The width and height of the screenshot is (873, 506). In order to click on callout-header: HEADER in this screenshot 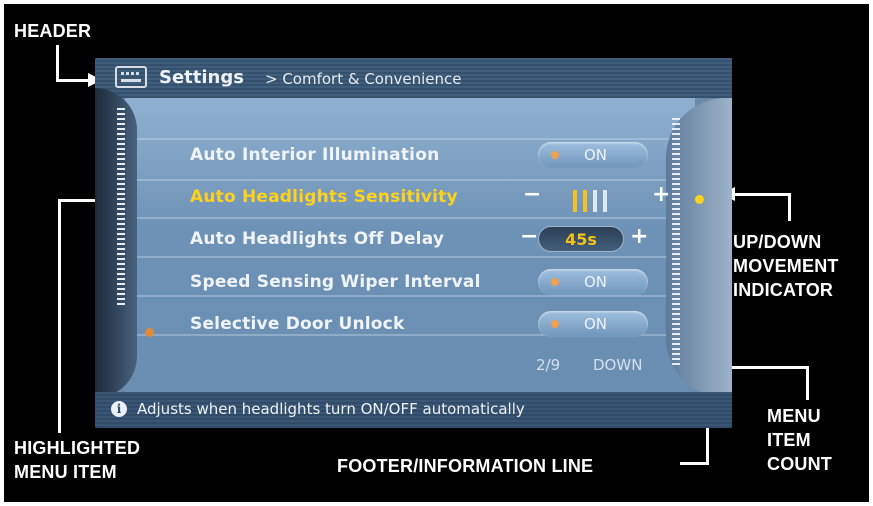, I will do `click(53, 31)`.